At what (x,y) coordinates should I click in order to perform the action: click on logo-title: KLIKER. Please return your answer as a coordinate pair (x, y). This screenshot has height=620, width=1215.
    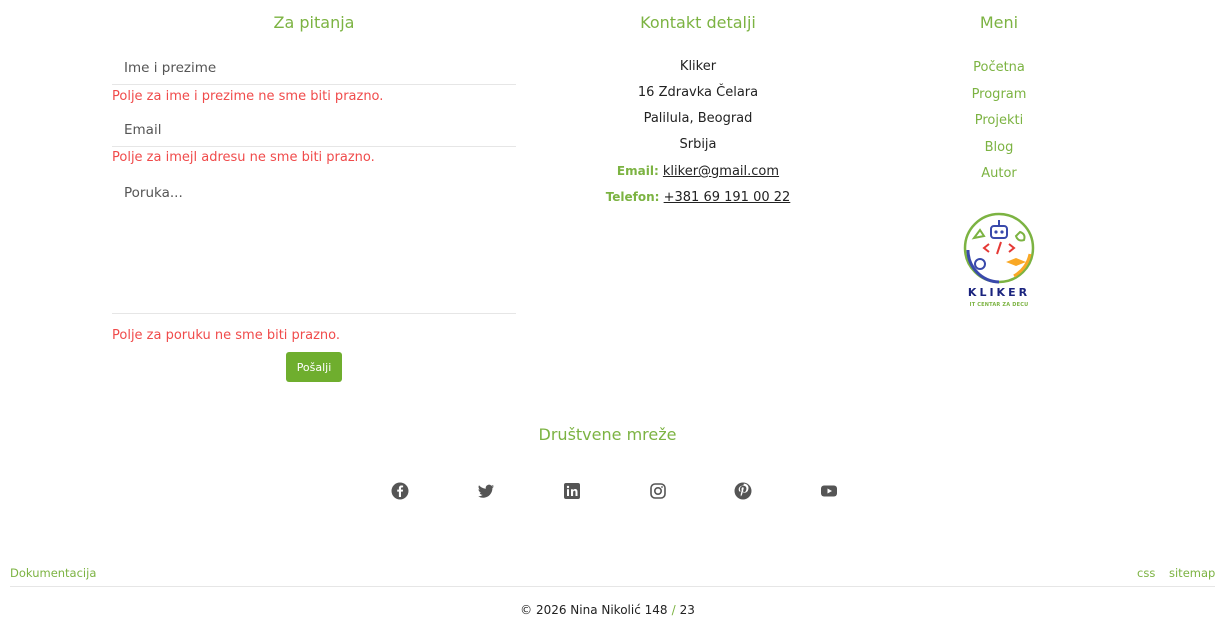
    Looking at the image, I should click on (999, 292).